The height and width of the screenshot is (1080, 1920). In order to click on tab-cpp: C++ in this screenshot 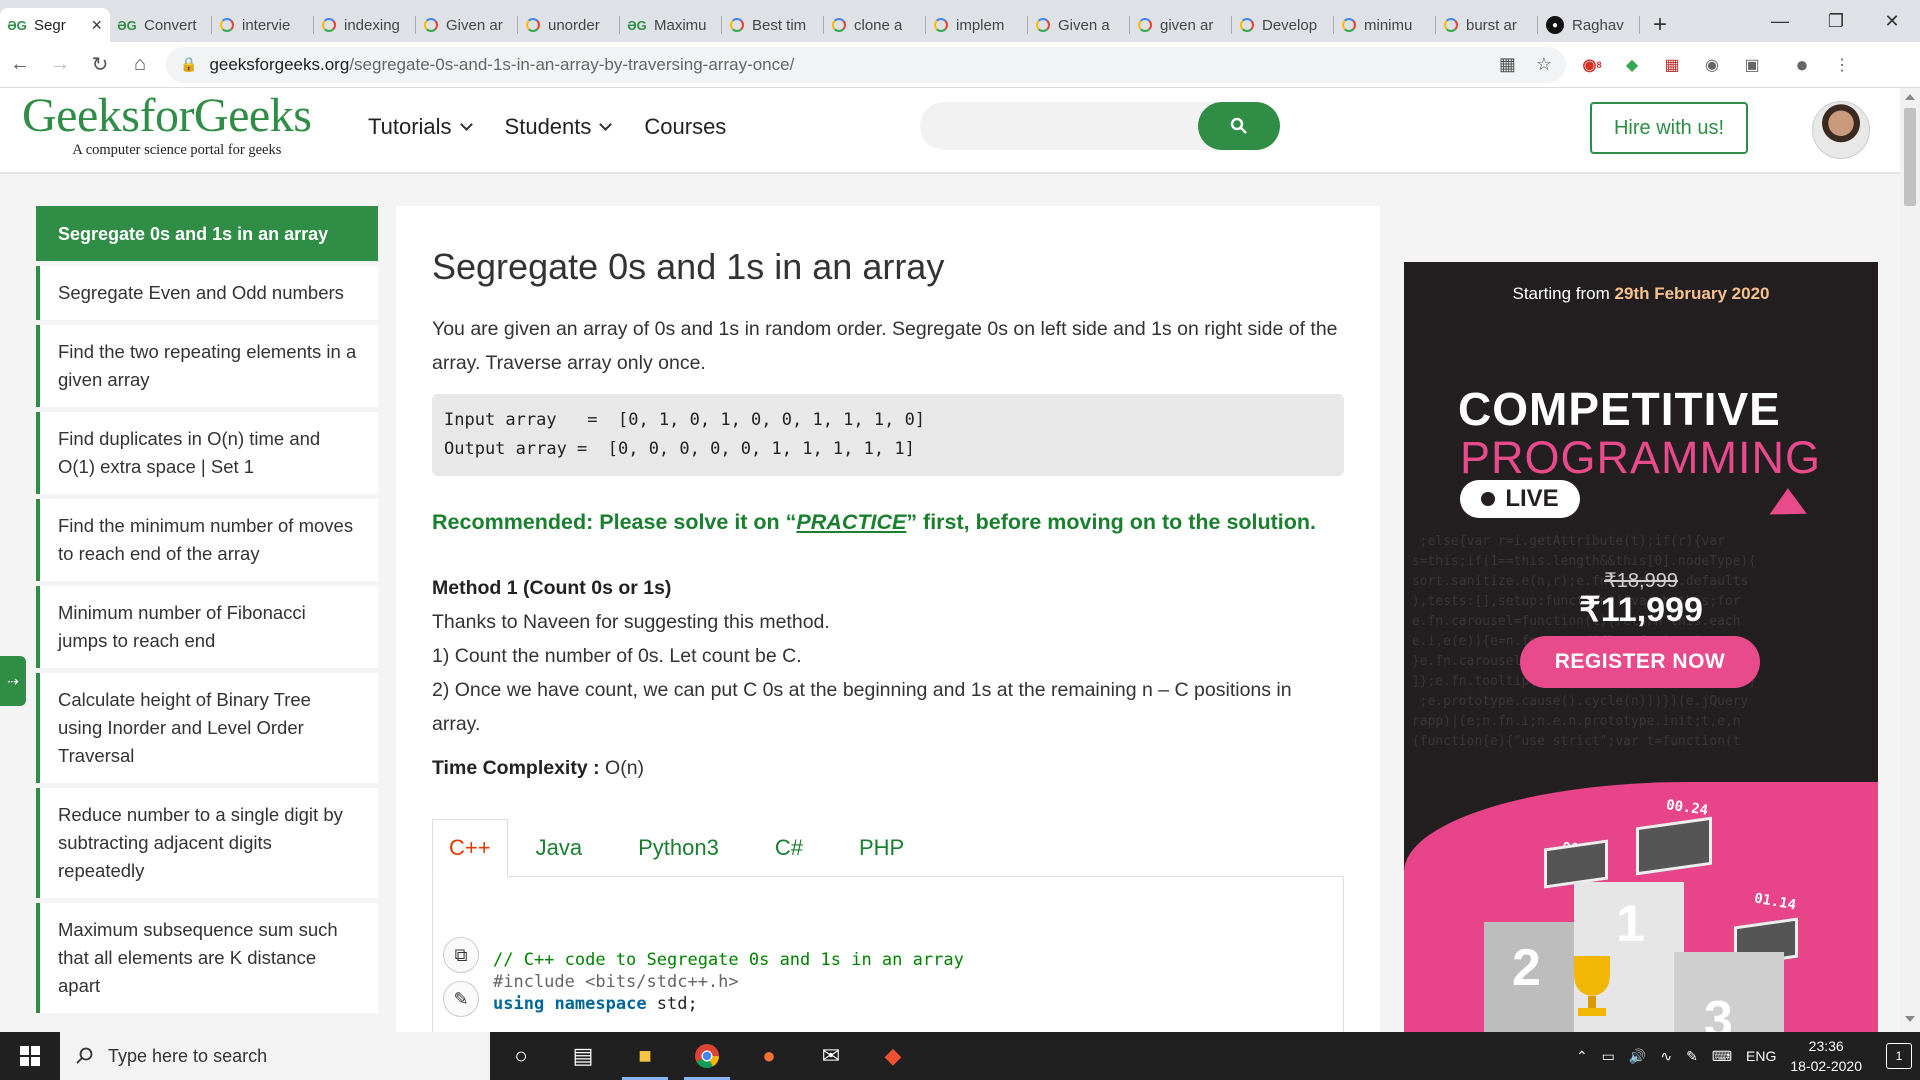, I will do `click(470, 848)`.